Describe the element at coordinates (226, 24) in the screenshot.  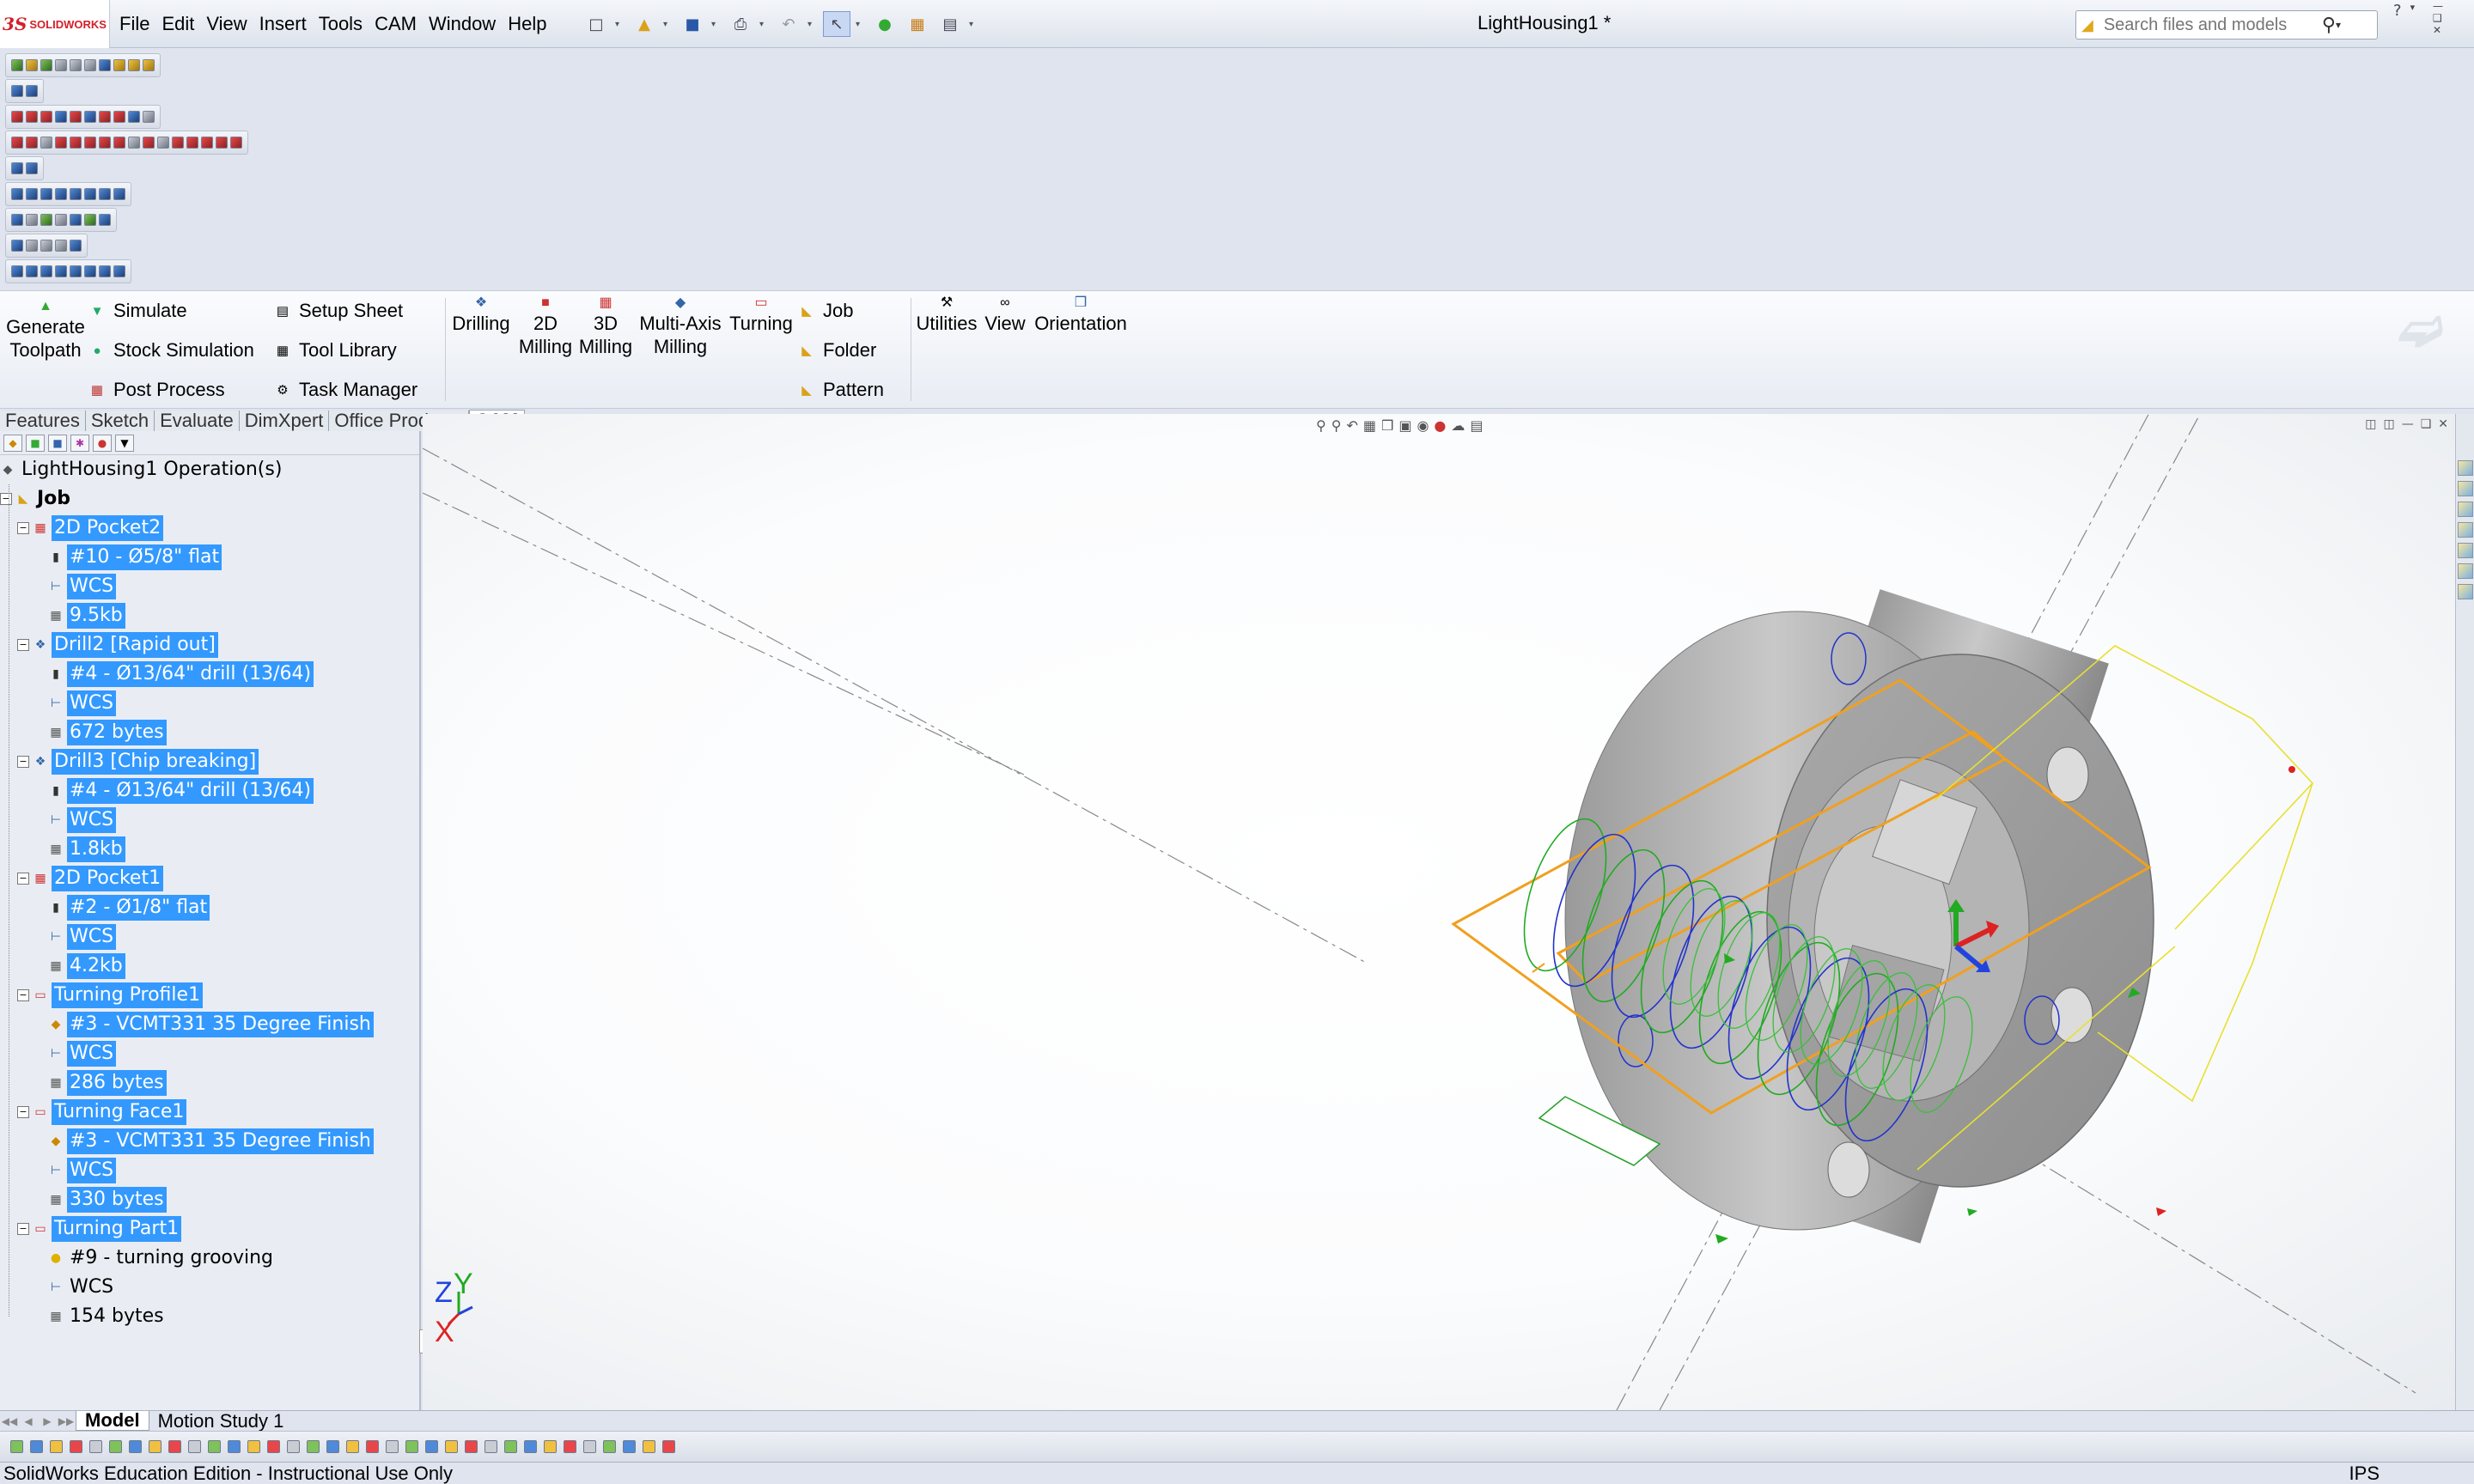
I see `menu-view: View` at that location.